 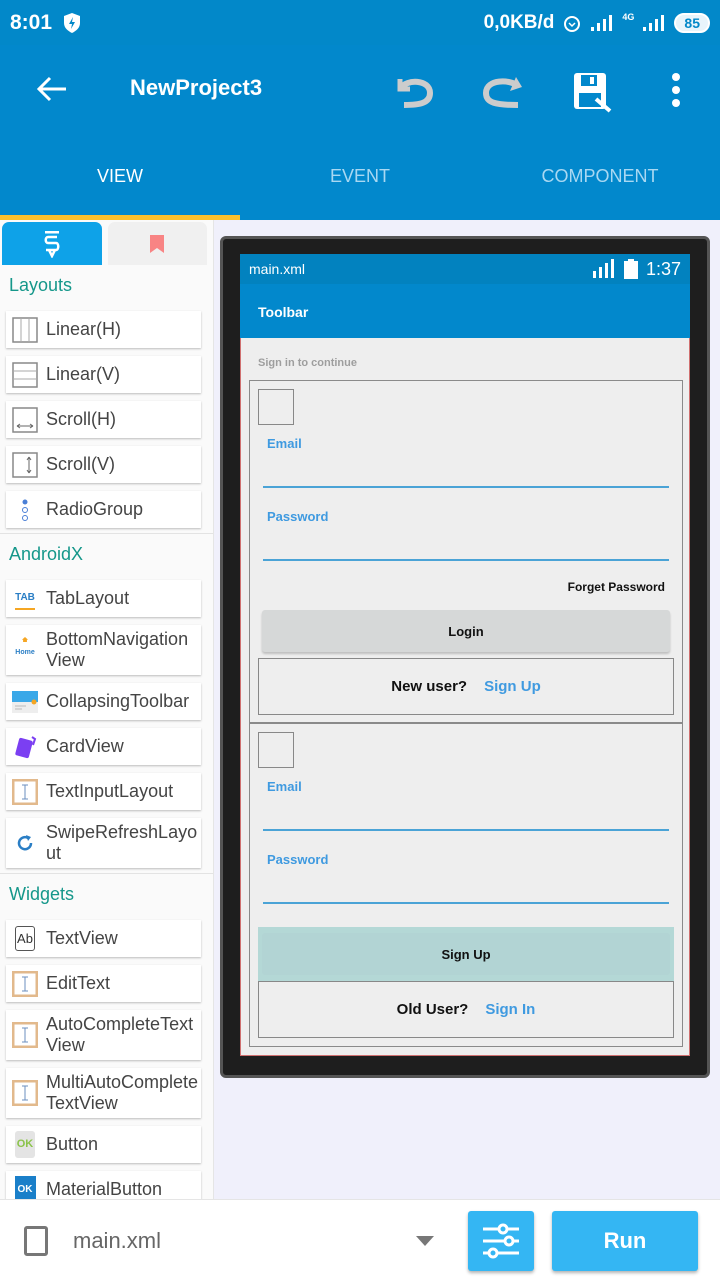 I want to click on sign-up-link: Sign Up, so click(x=512, y=686).